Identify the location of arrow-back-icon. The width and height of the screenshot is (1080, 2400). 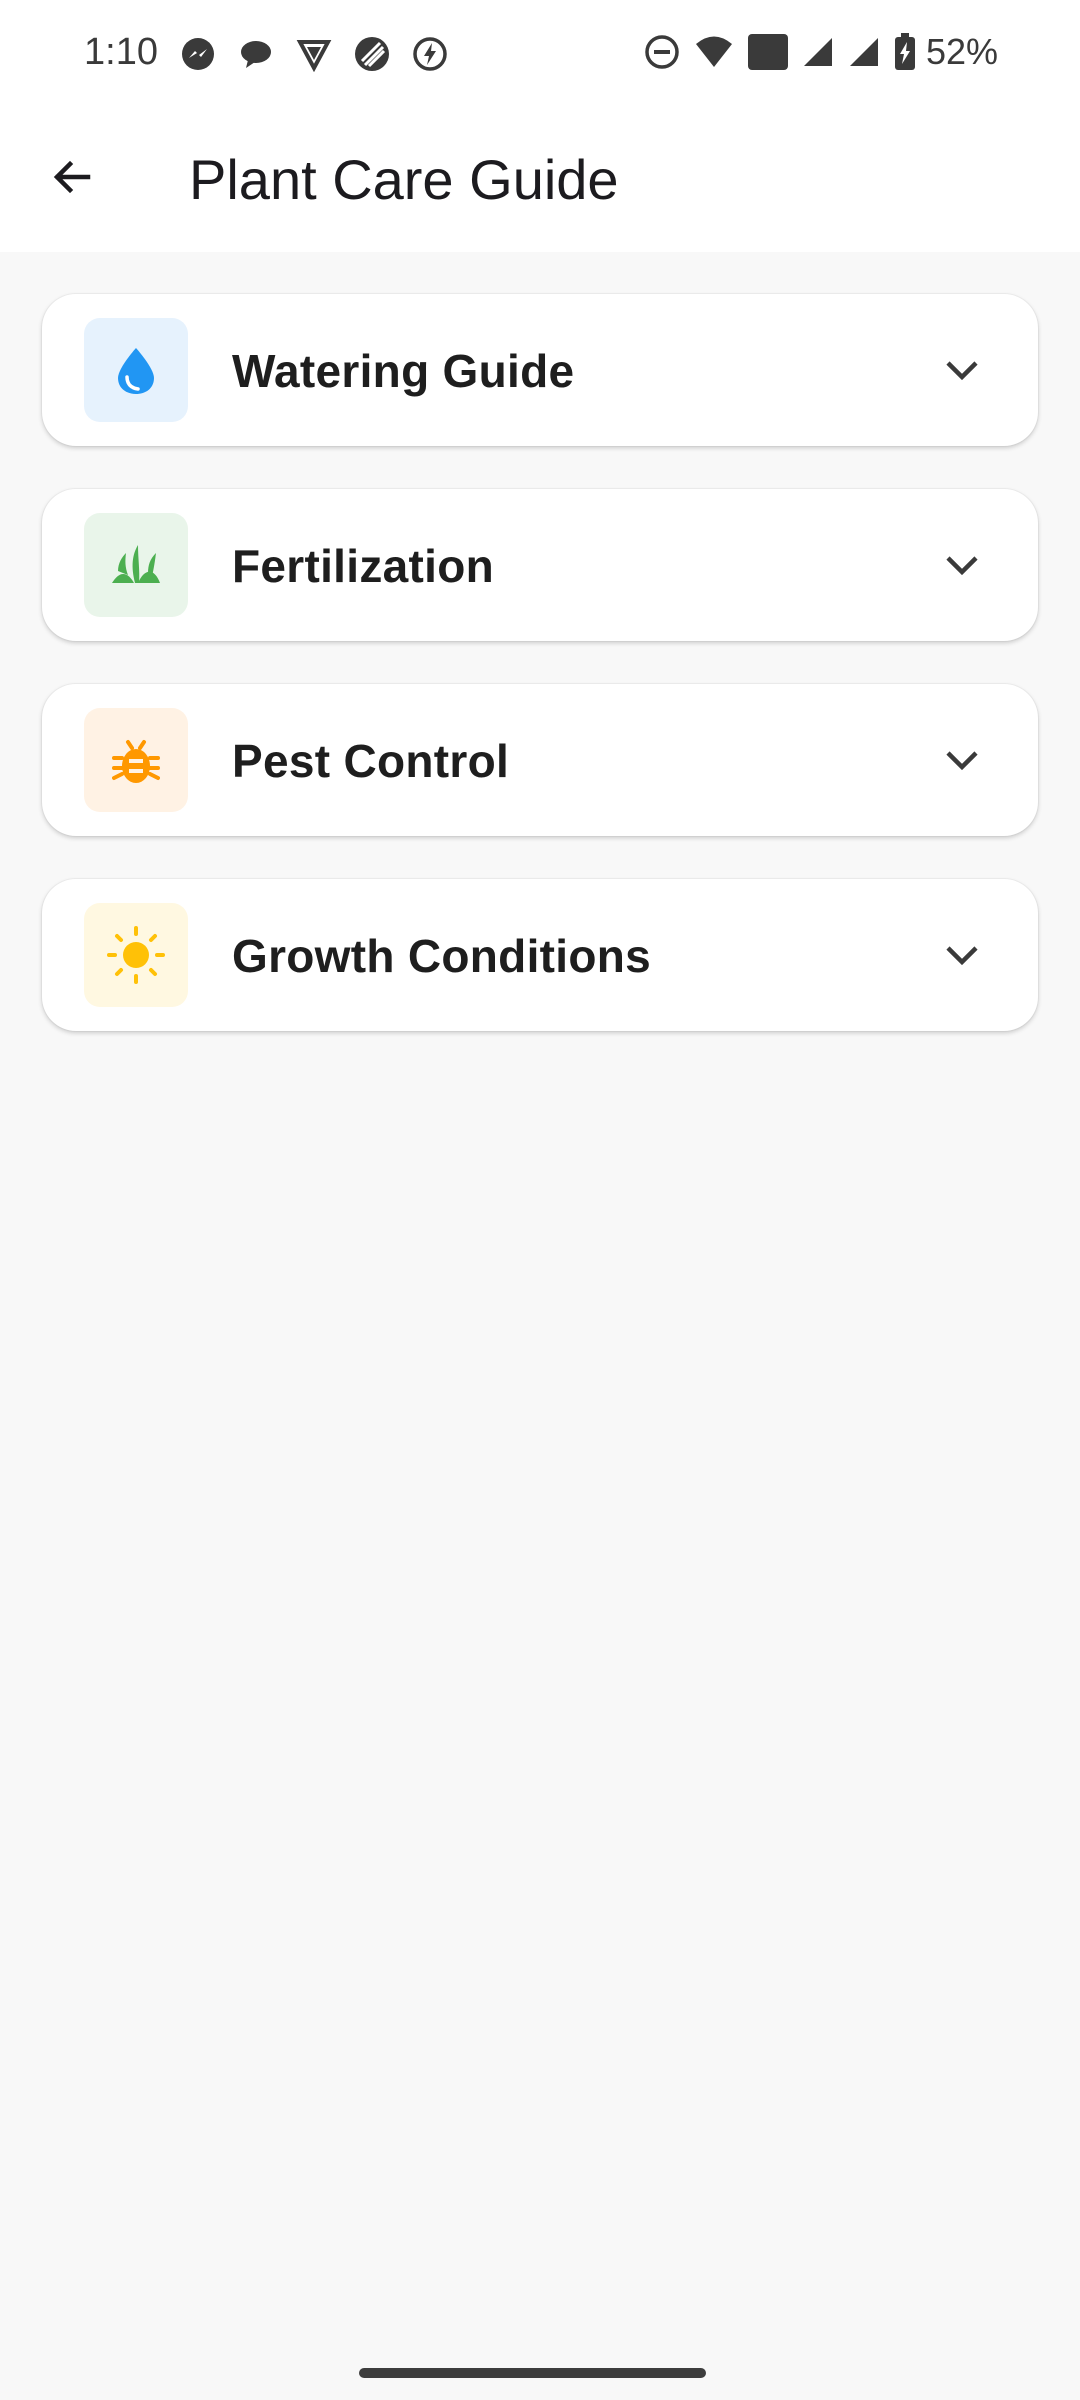
(72, 179).